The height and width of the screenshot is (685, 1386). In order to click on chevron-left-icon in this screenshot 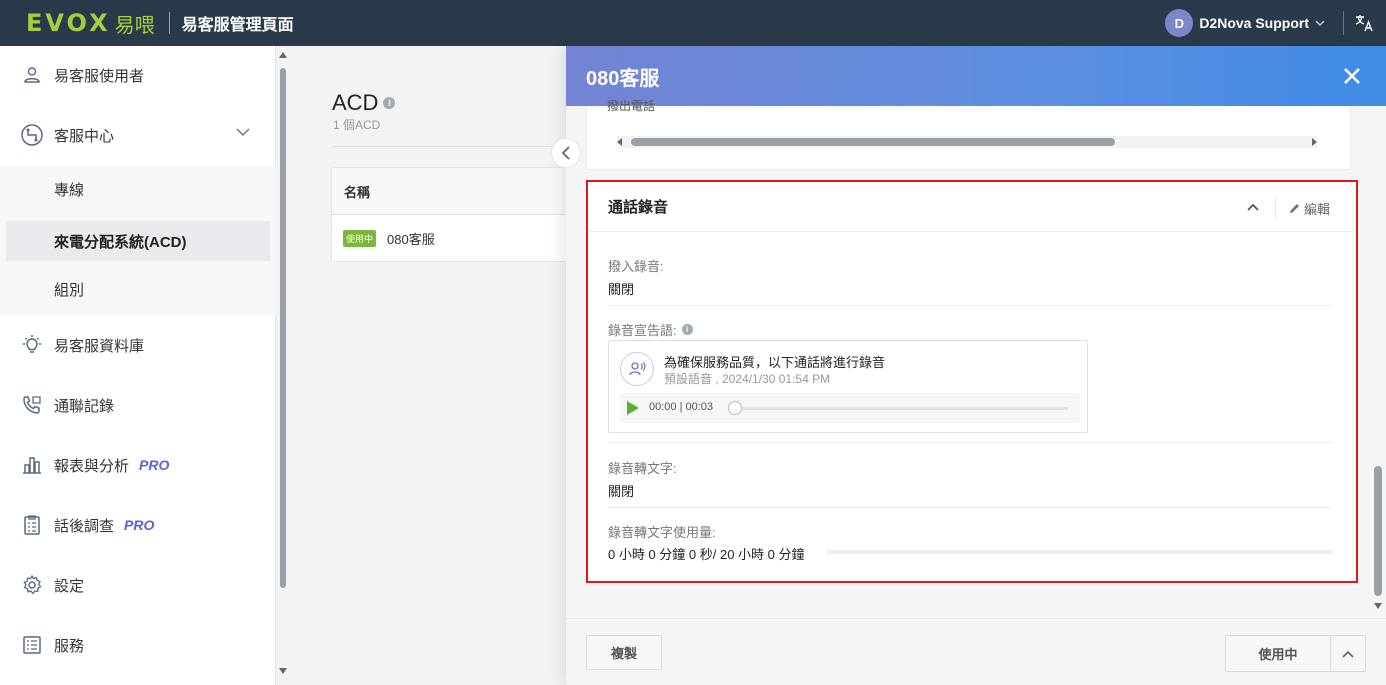, I will do `click(565, 153)`.